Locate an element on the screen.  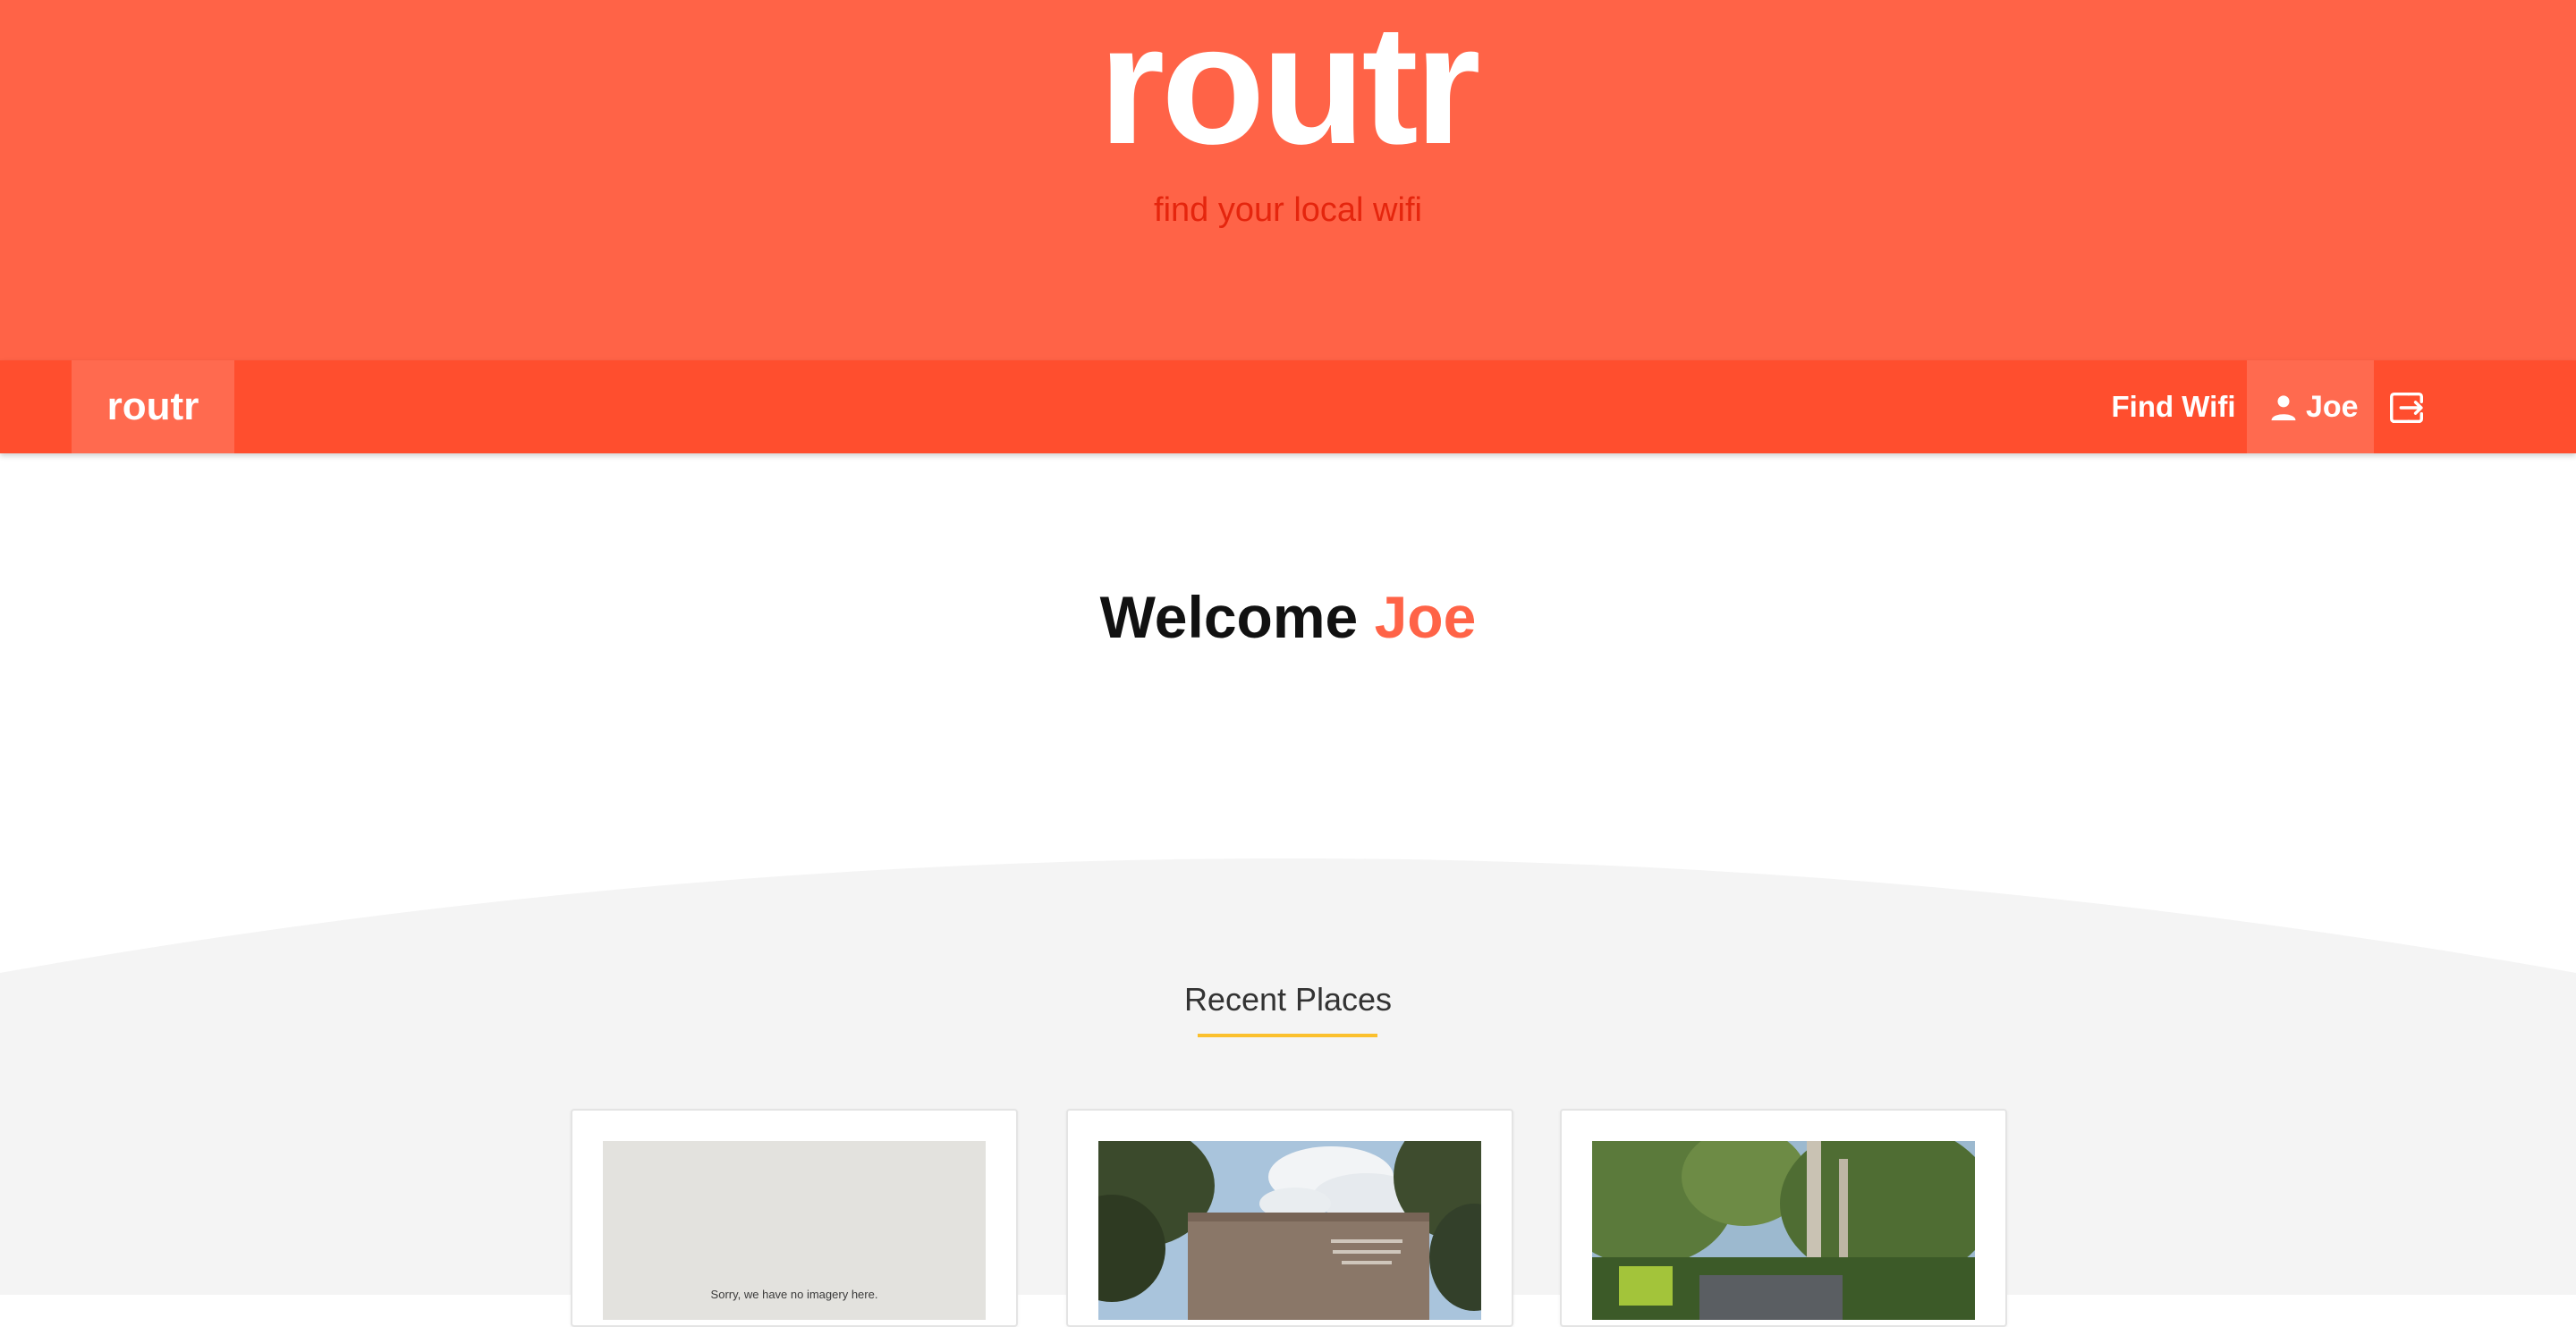
welcome-heading: Welcome Joe is located at coordinates (1288, 617).